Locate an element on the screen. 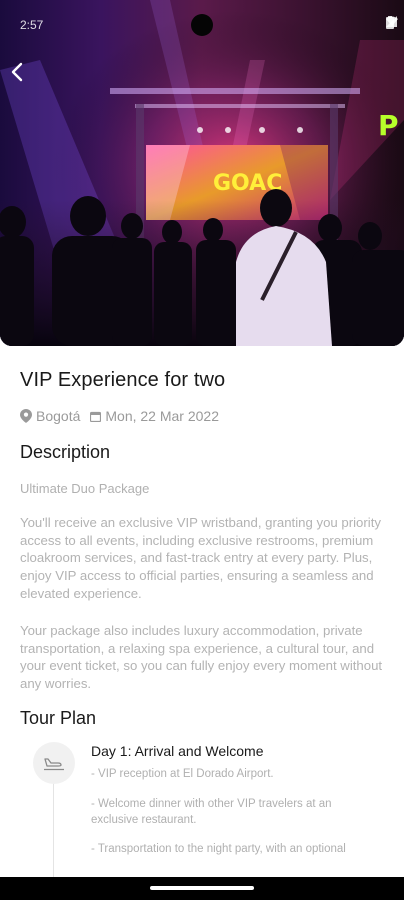  side-sign-text: P is located at coordinates (388, 125).